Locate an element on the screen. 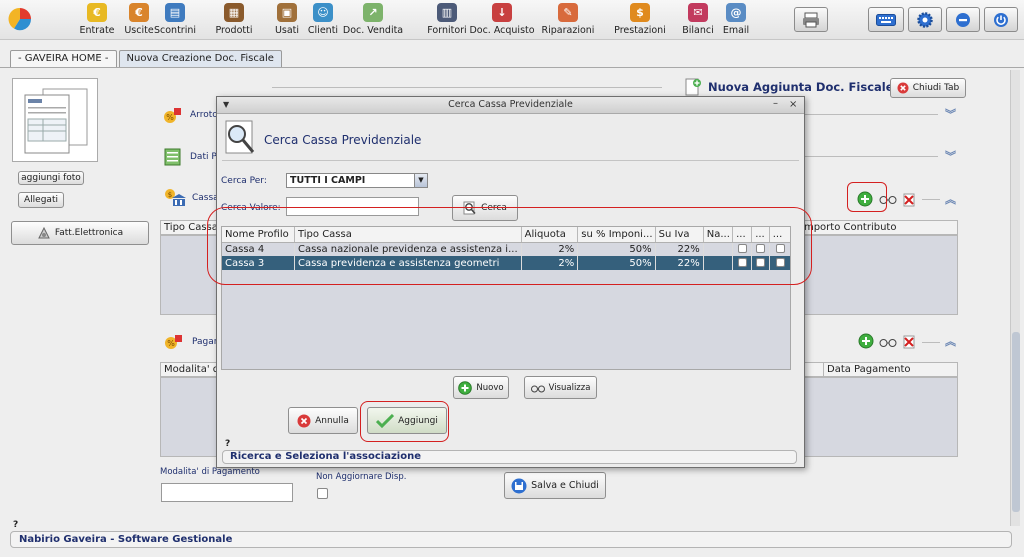 This screenshot has width=1024, height=557. cassa-add-button is located at coordinates (865, 199).